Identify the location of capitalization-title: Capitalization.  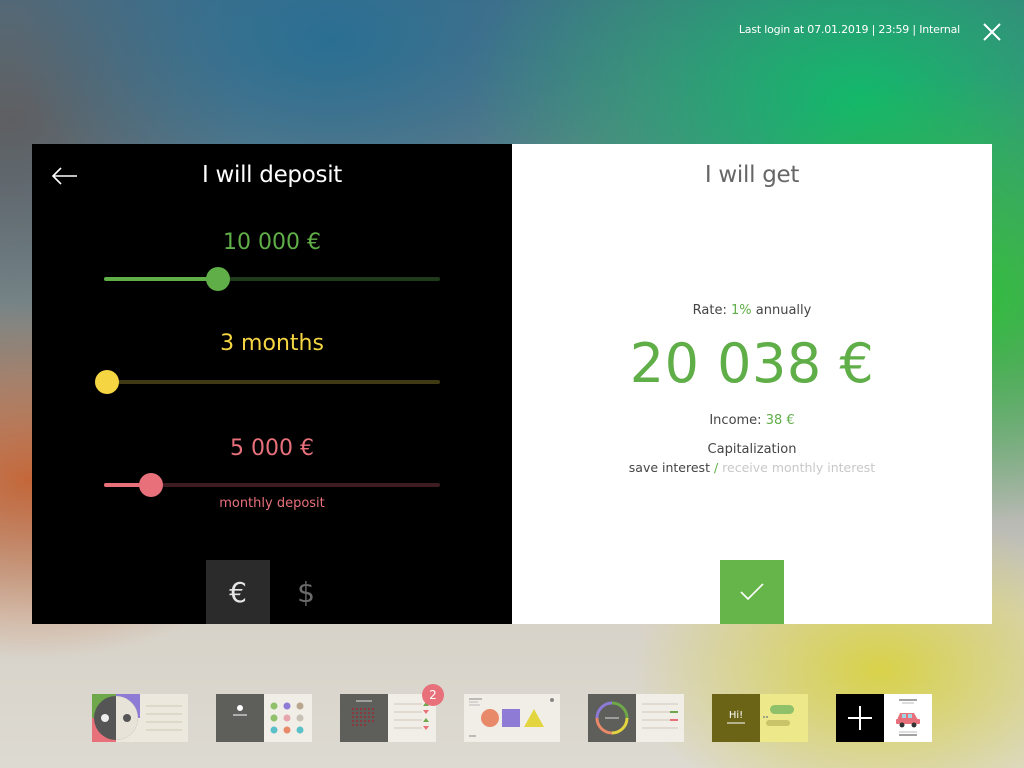
(752, 449).